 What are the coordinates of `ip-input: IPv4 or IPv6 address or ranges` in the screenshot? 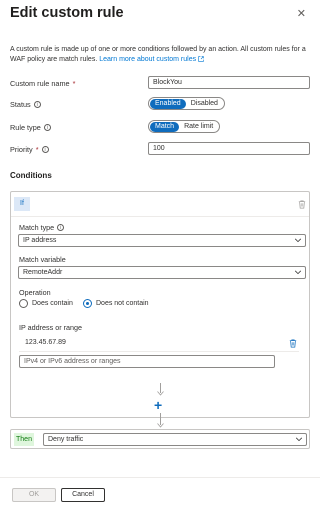 It's located at (147, 361).